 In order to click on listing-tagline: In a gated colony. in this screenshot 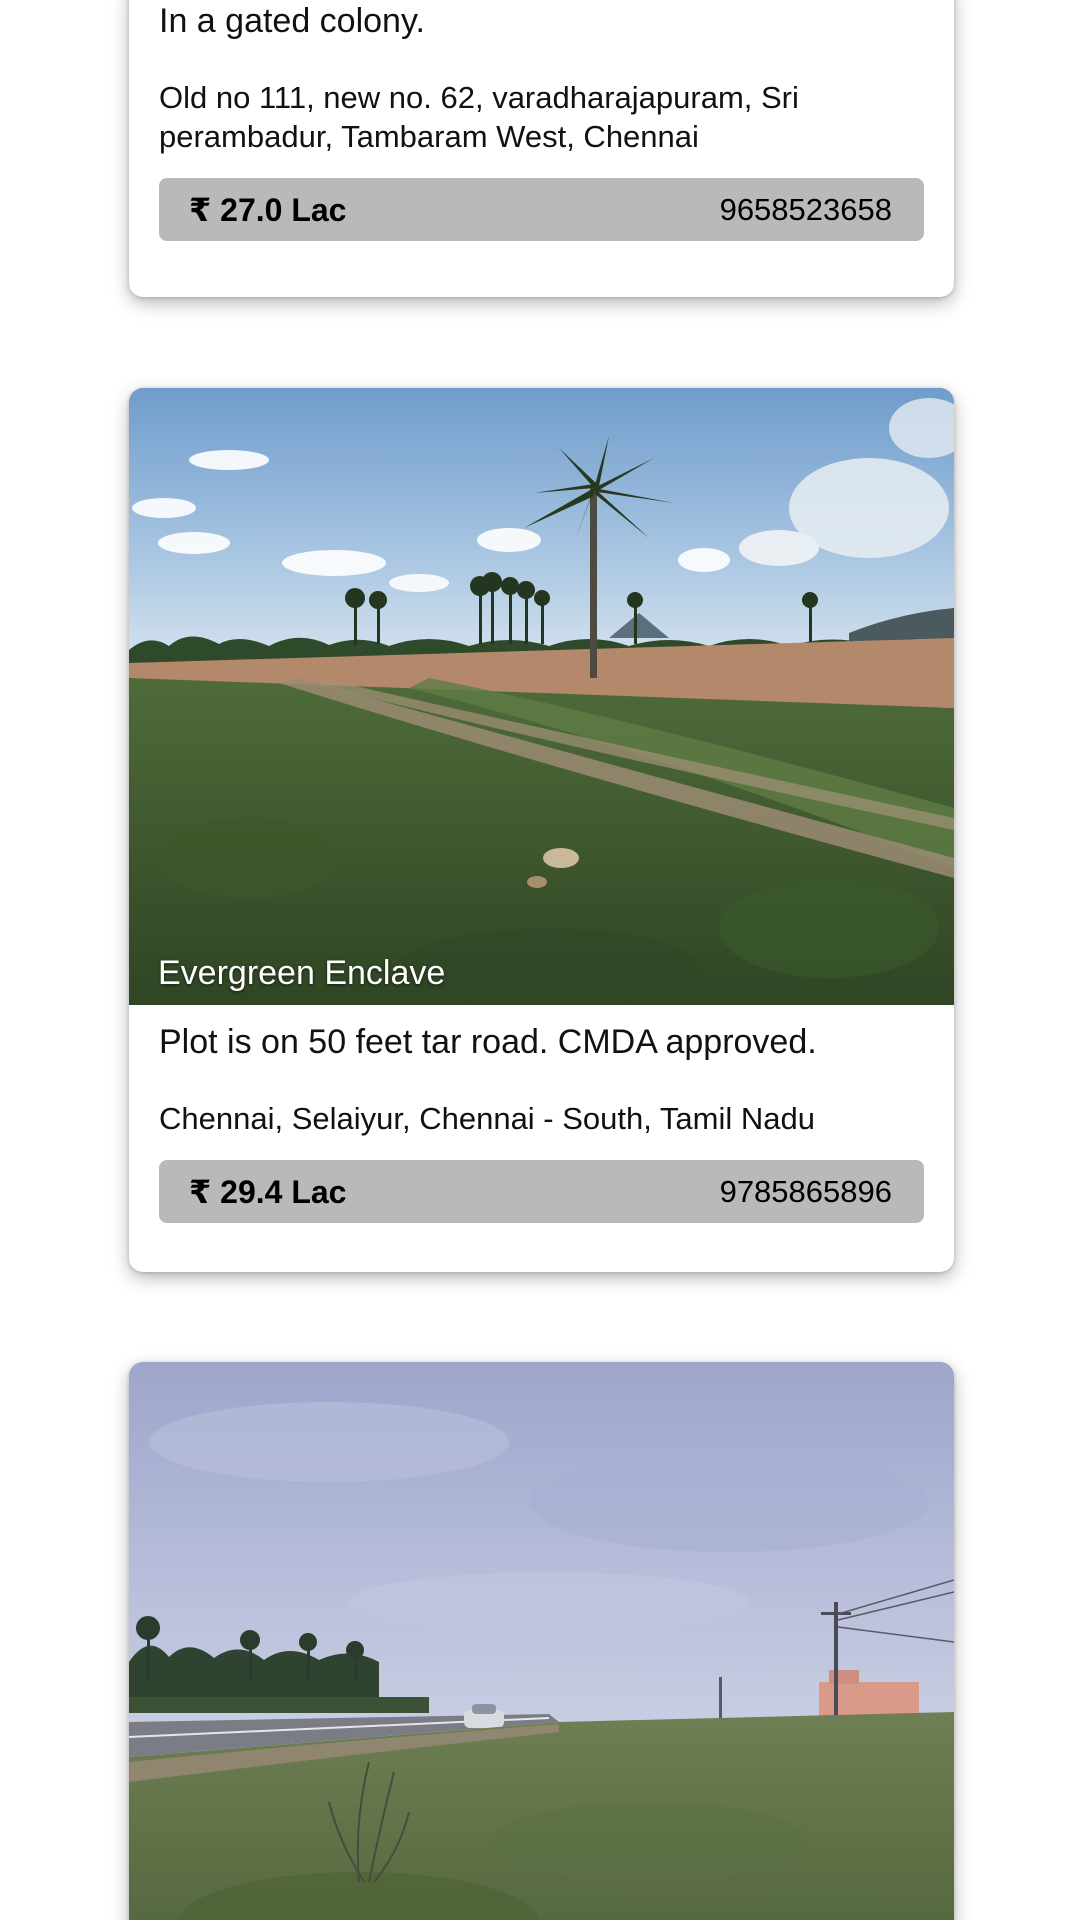, I will do `click(292, 21)`.